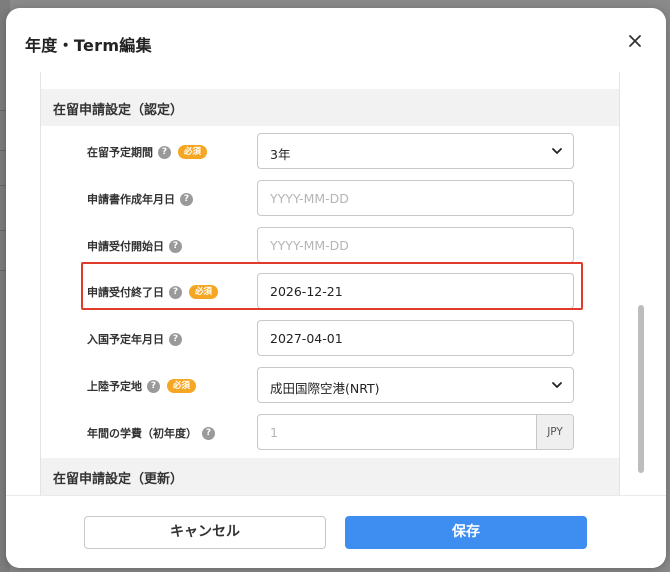 The width and height of the screenshot is (670, 572). What do you see at coordinates (415, 385) in the screenshot?
I see `landing-place-select: 成田国際空港(NRT)` at bounding box center [415, 385].